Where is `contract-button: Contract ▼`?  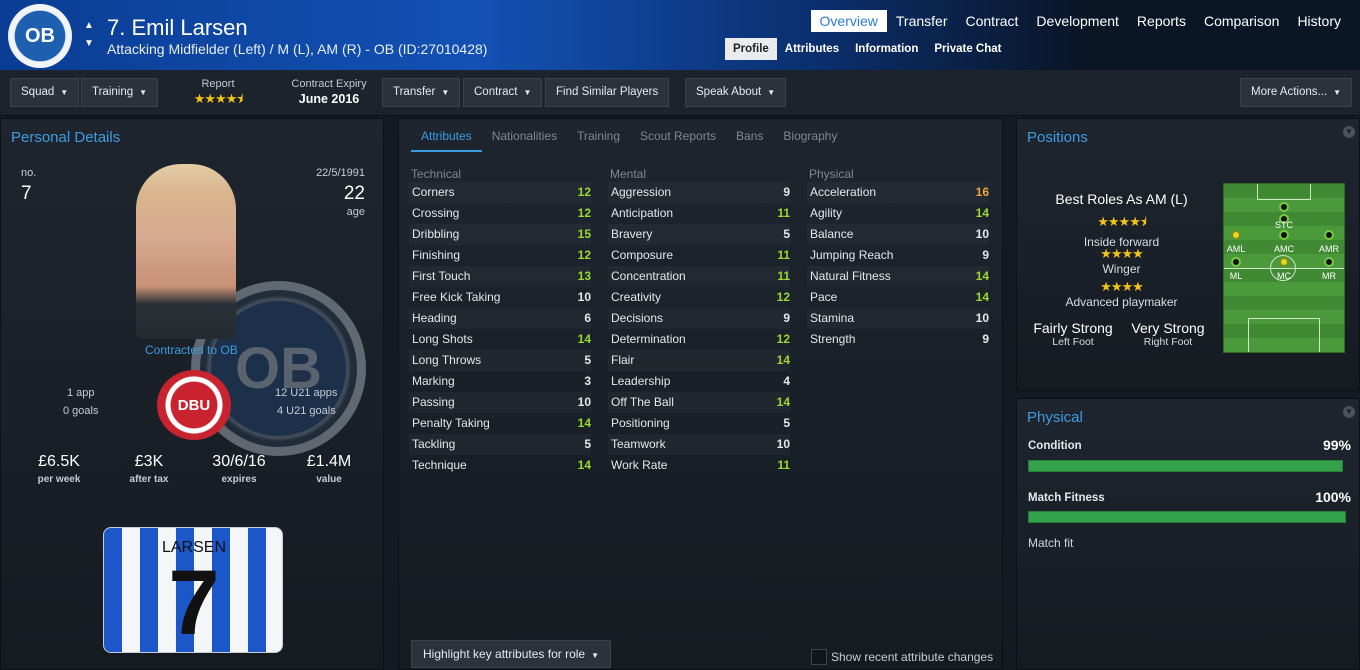
contract-button: Contract ▼ is located at coordinates (503, 92).